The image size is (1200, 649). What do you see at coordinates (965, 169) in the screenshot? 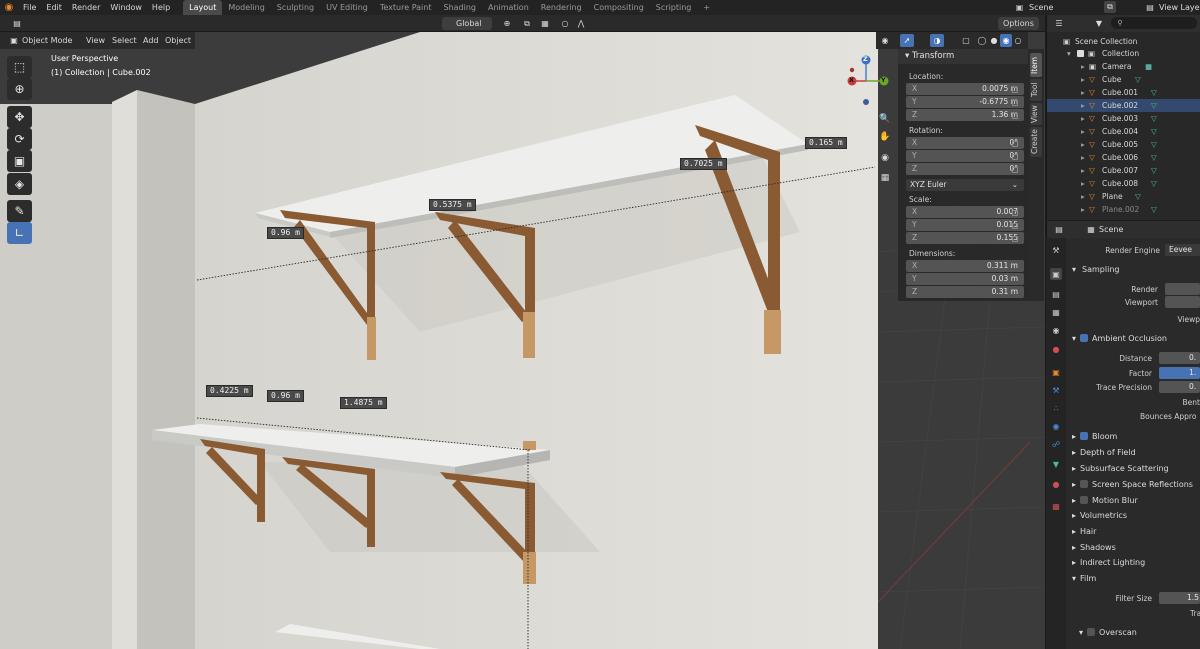
I see `rotation-z-field: Z 0°` at bounding box center [965, 169].